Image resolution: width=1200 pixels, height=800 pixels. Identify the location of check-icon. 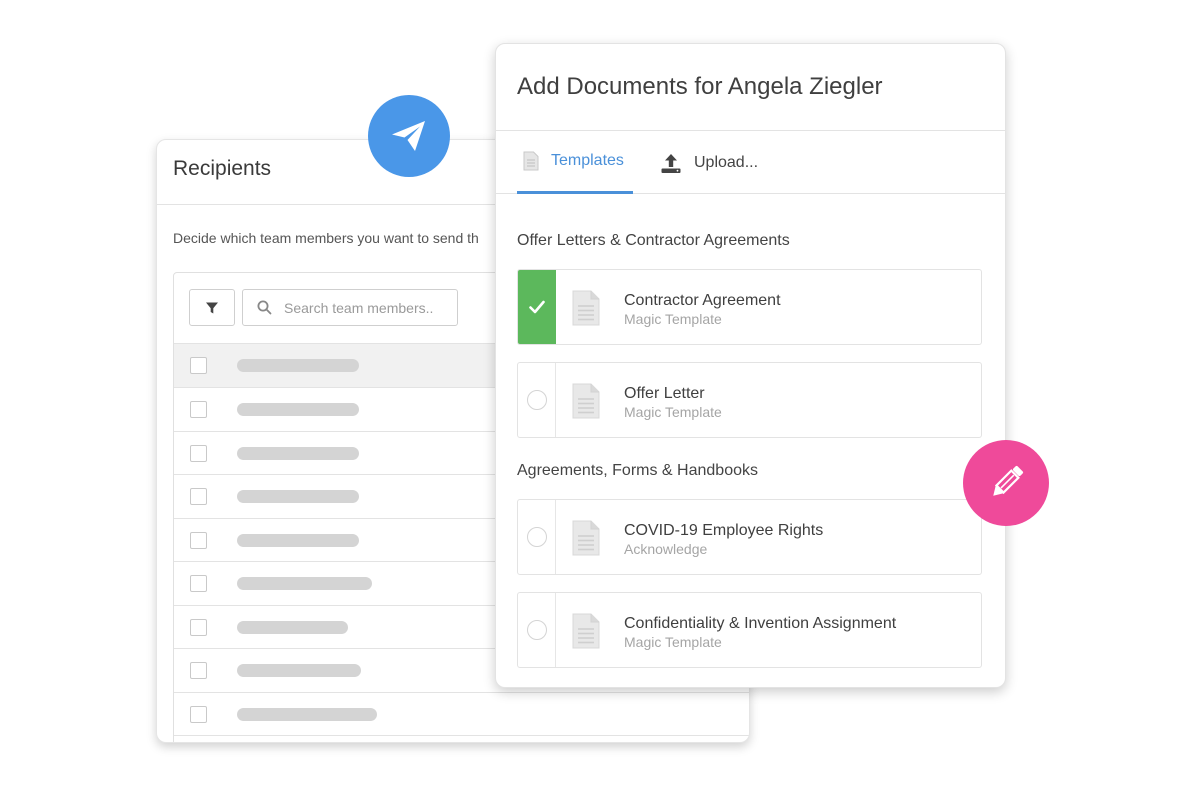
(536, 307).